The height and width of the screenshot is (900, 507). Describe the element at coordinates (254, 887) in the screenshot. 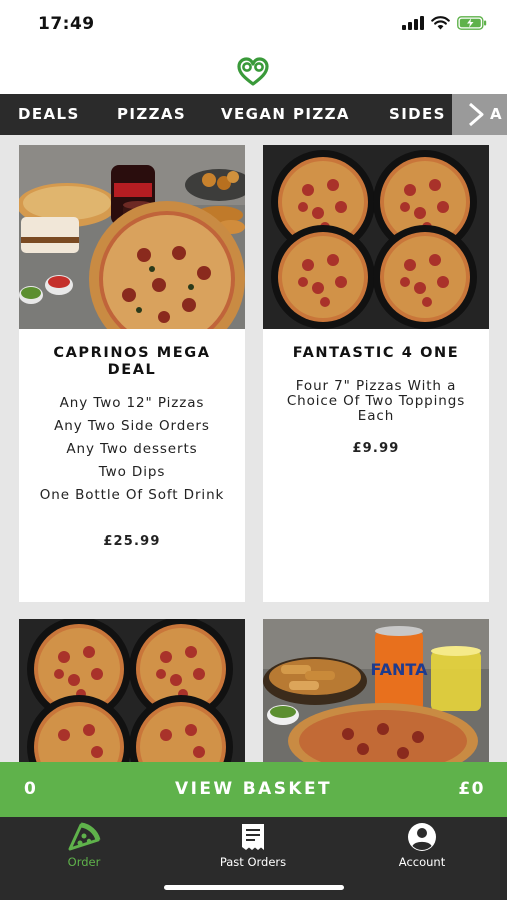

I see `home-indicator` at that location.